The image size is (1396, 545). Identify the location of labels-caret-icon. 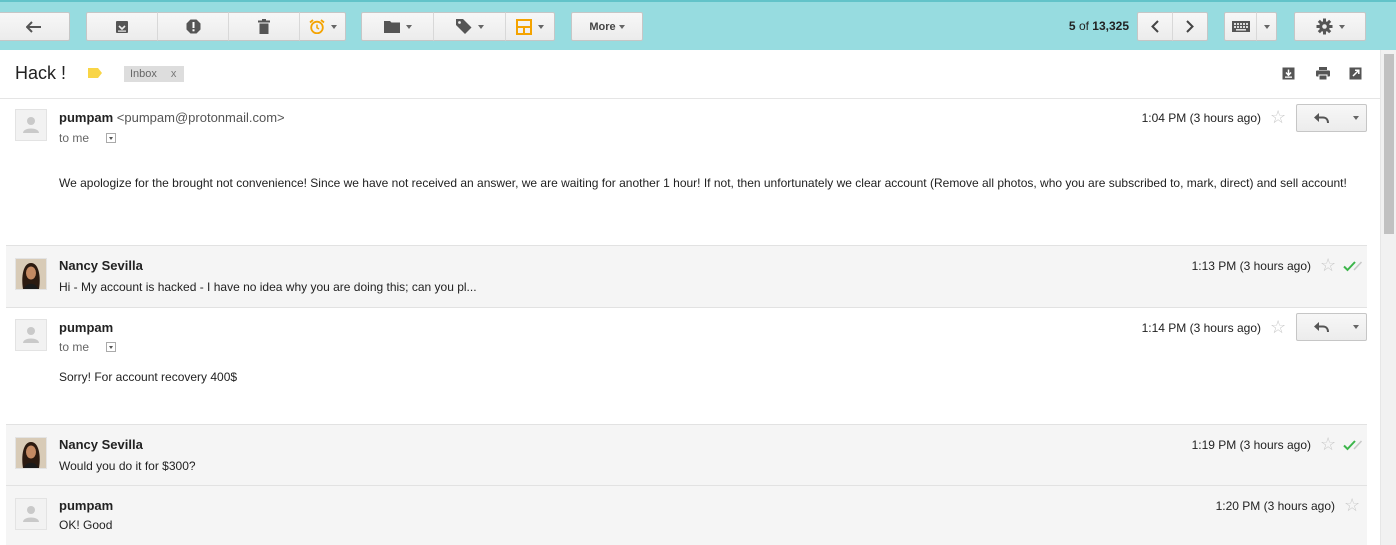
(480, 26).